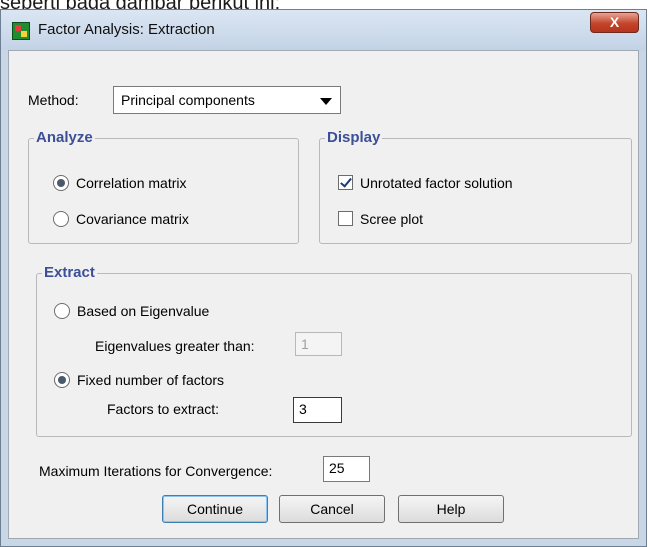 This screenshot has width=648, height=547. What do you see at coordinates (392, 219) in the screenshot?
I see `scree-plot-label: Scree plot` at bounding box center [392, 219].